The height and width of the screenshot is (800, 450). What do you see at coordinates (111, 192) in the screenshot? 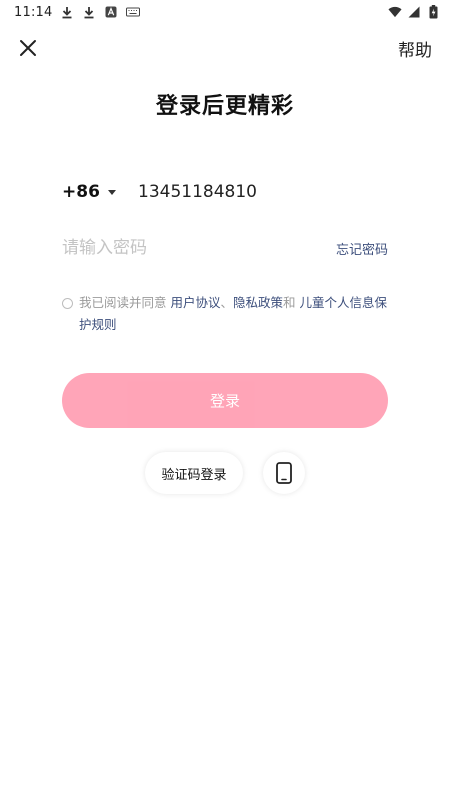
I see `caret-down-icon` at bounding box center [111, 192].